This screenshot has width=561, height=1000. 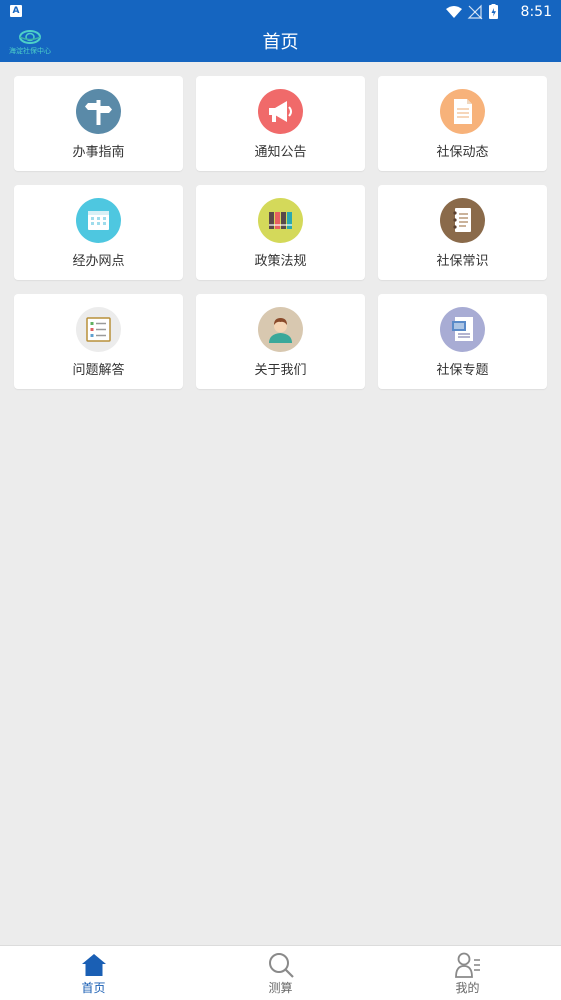 What do you see at coordinates (462, 111) in the screenshot?
I see `document-icon` at bounding box center [462, 111].